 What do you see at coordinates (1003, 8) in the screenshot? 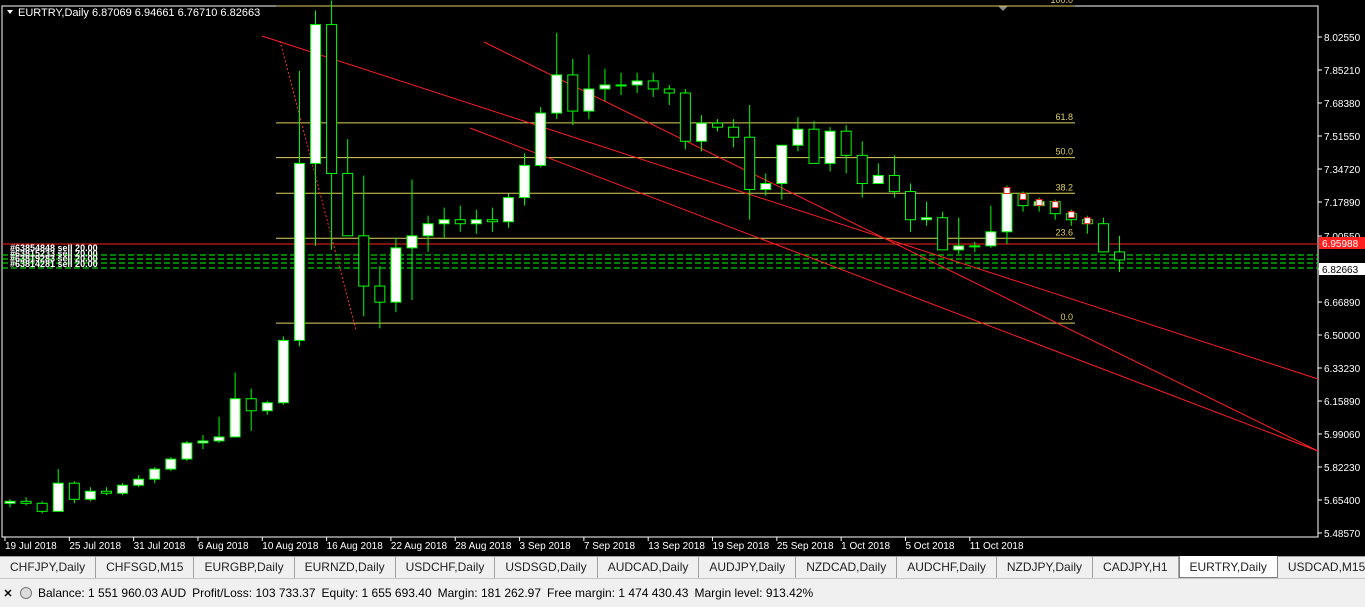
I see `shift-marker-icon` at bounding box center [1003, 8].